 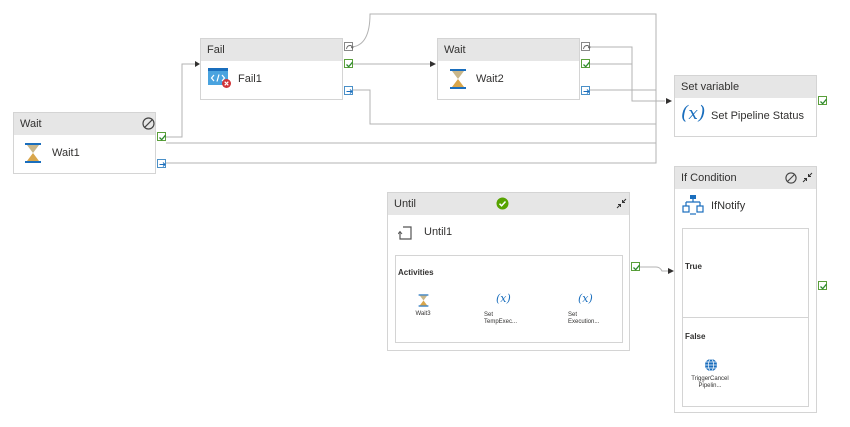 I want to click on if-condition-icon, so click(x=693, y=205).